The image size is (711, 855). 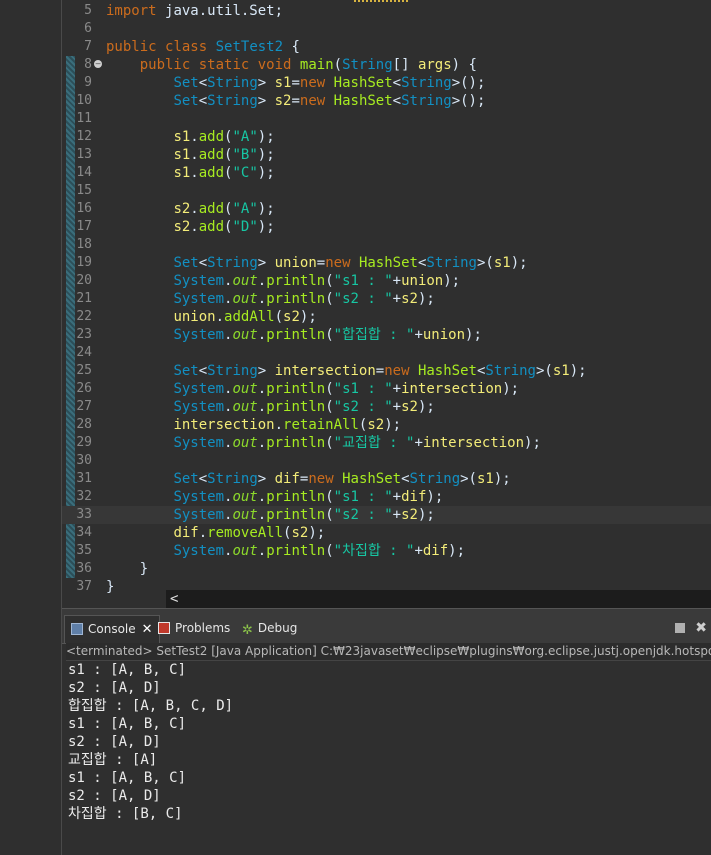 I want to click on line-number: 6, so click(x=88, y=28).